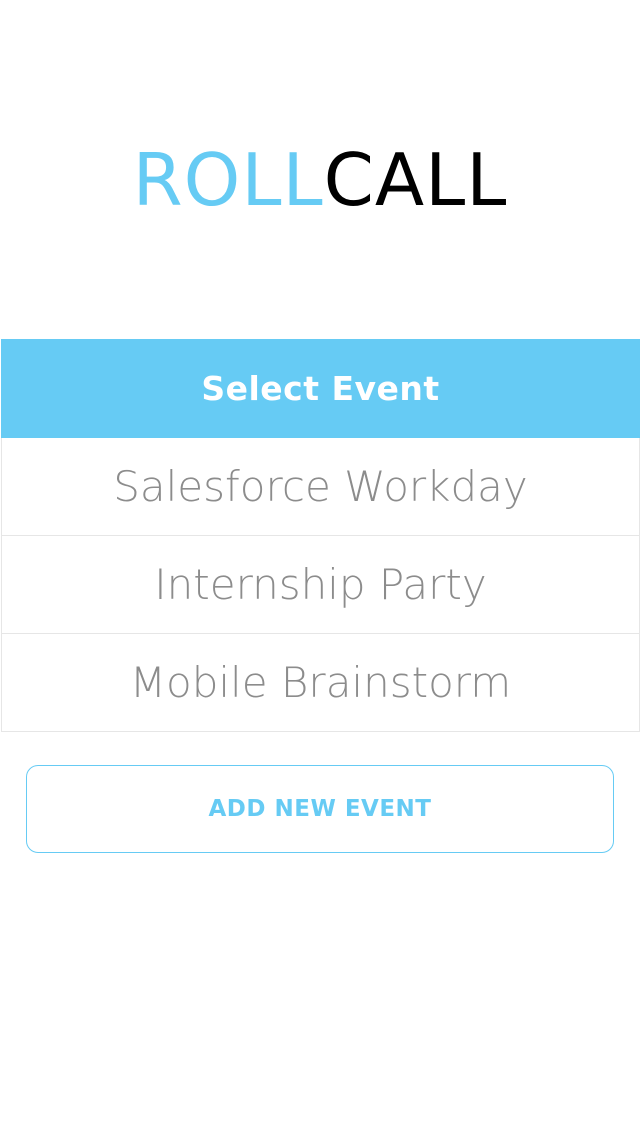 The height and width of the screenshot is (1136, 640). What do you see at coordinates (320, 683) in the screenshot?
I see `event-row-mobile-brainstorm: Mobile Brainstorm` at bounding box center [320, 683].